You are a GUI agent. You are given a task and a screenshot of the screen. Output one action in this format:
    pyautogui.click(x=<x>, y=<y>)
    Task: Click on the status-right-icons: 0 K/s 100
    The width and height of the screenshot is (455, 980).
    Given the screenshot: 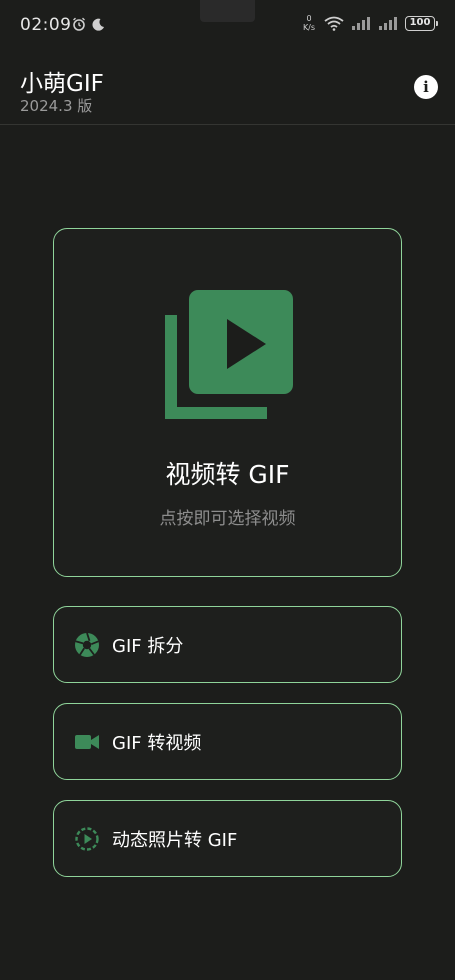 What is the action you would take?
    pyautogui.click(x=369, y=23)
    